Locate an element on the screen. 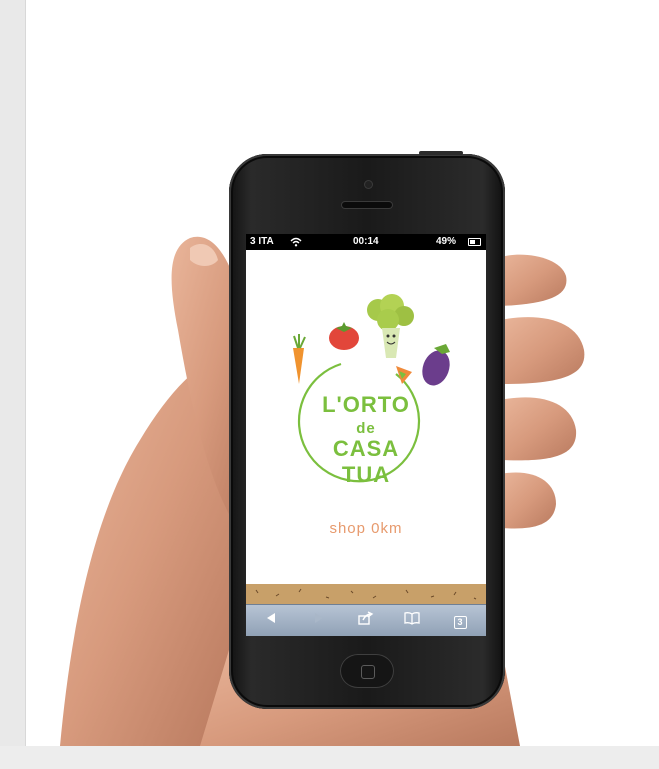 Image resolution: width=659 pixels, height=769 pixels. earpiece-speaker is located at coordinates (367, 205).